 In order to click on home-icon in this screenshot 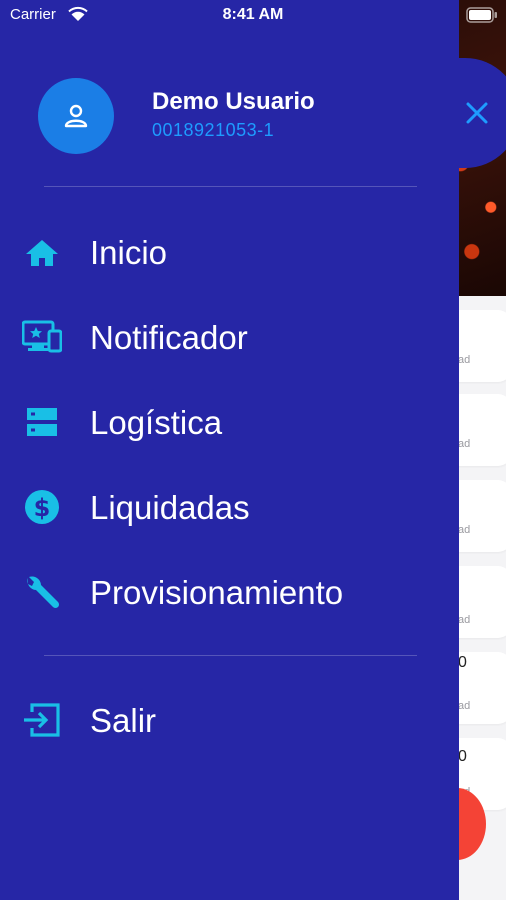, I will do `click(42, 253)`.